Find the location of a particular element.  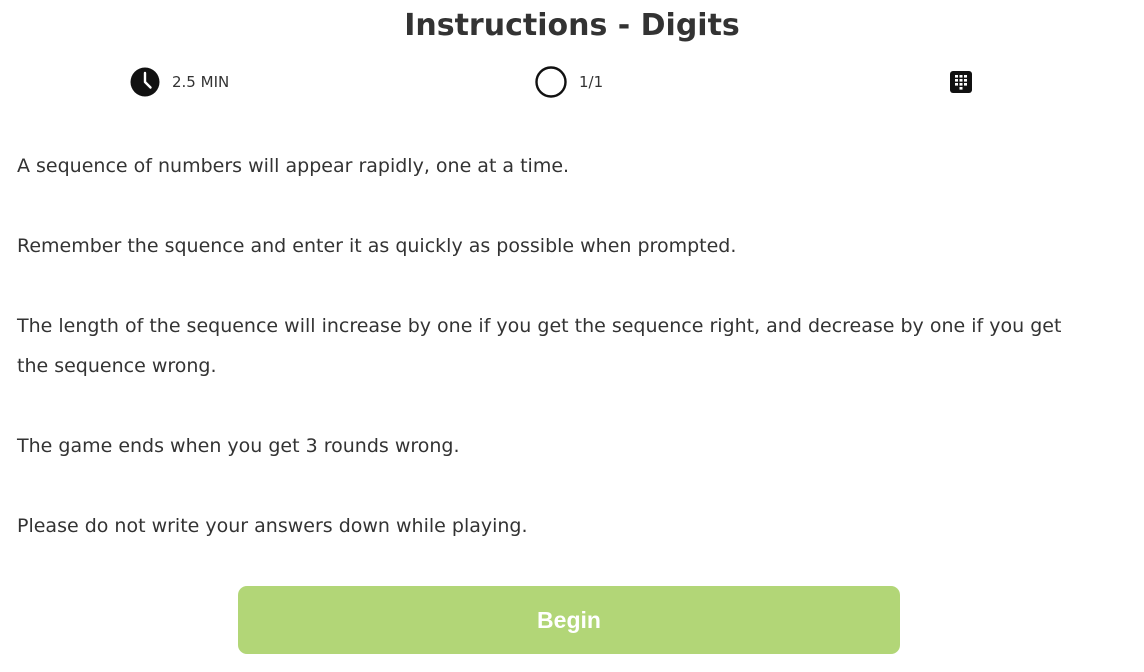

rounds-count-label: 1/1 is located at coordinates (591, 82).